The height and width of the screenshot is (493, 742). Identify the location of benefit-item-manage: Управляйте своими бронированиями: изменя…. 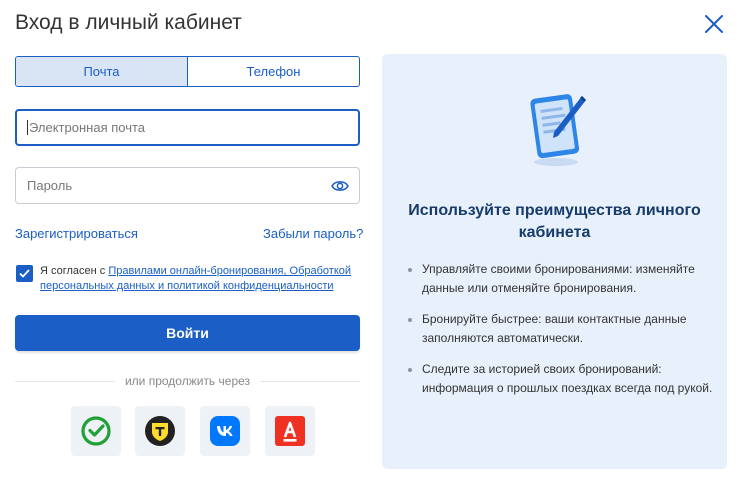
(560, 279).